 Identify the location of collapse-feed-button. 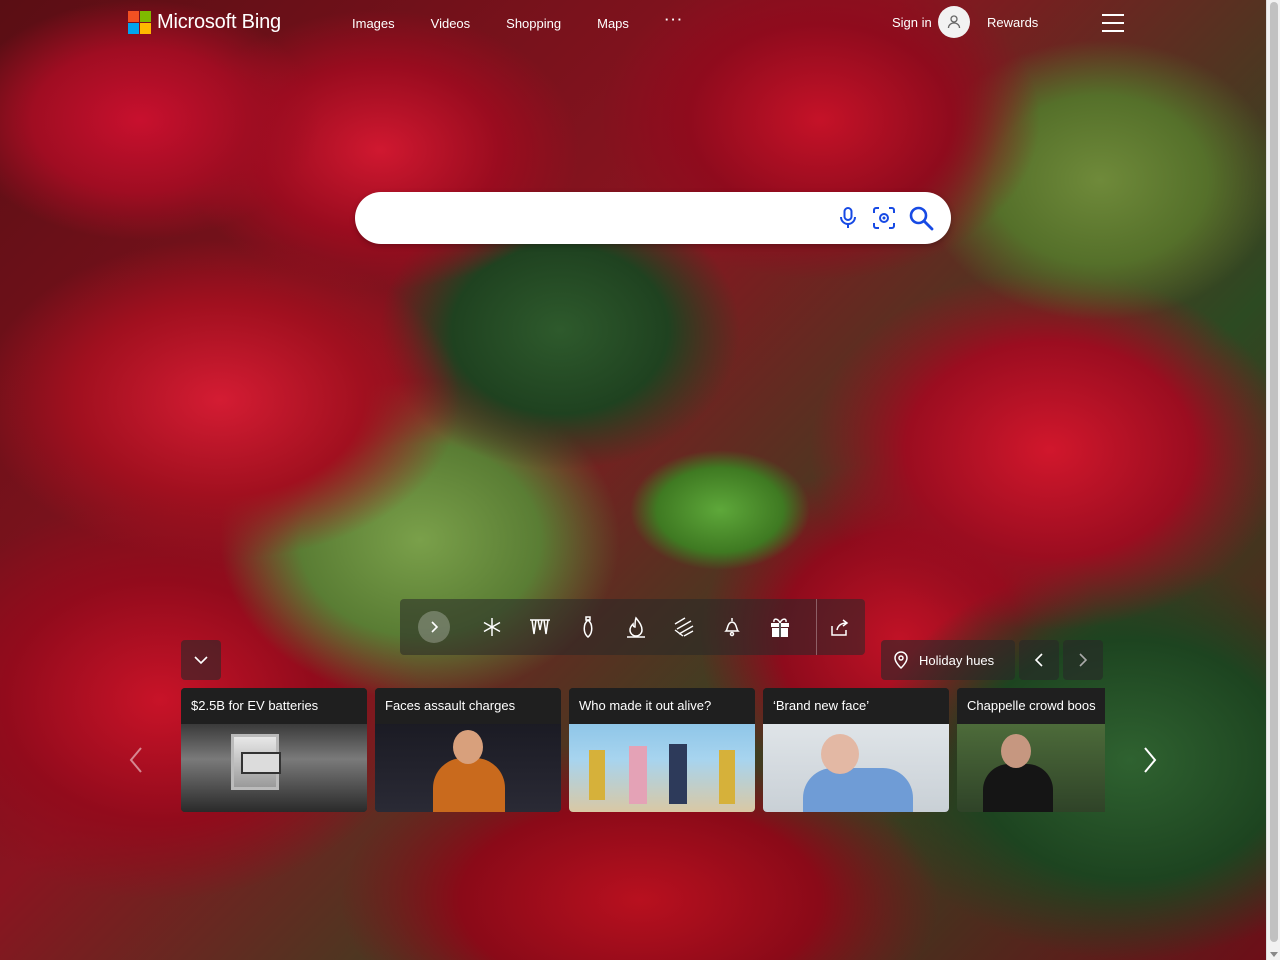
(201, 660).